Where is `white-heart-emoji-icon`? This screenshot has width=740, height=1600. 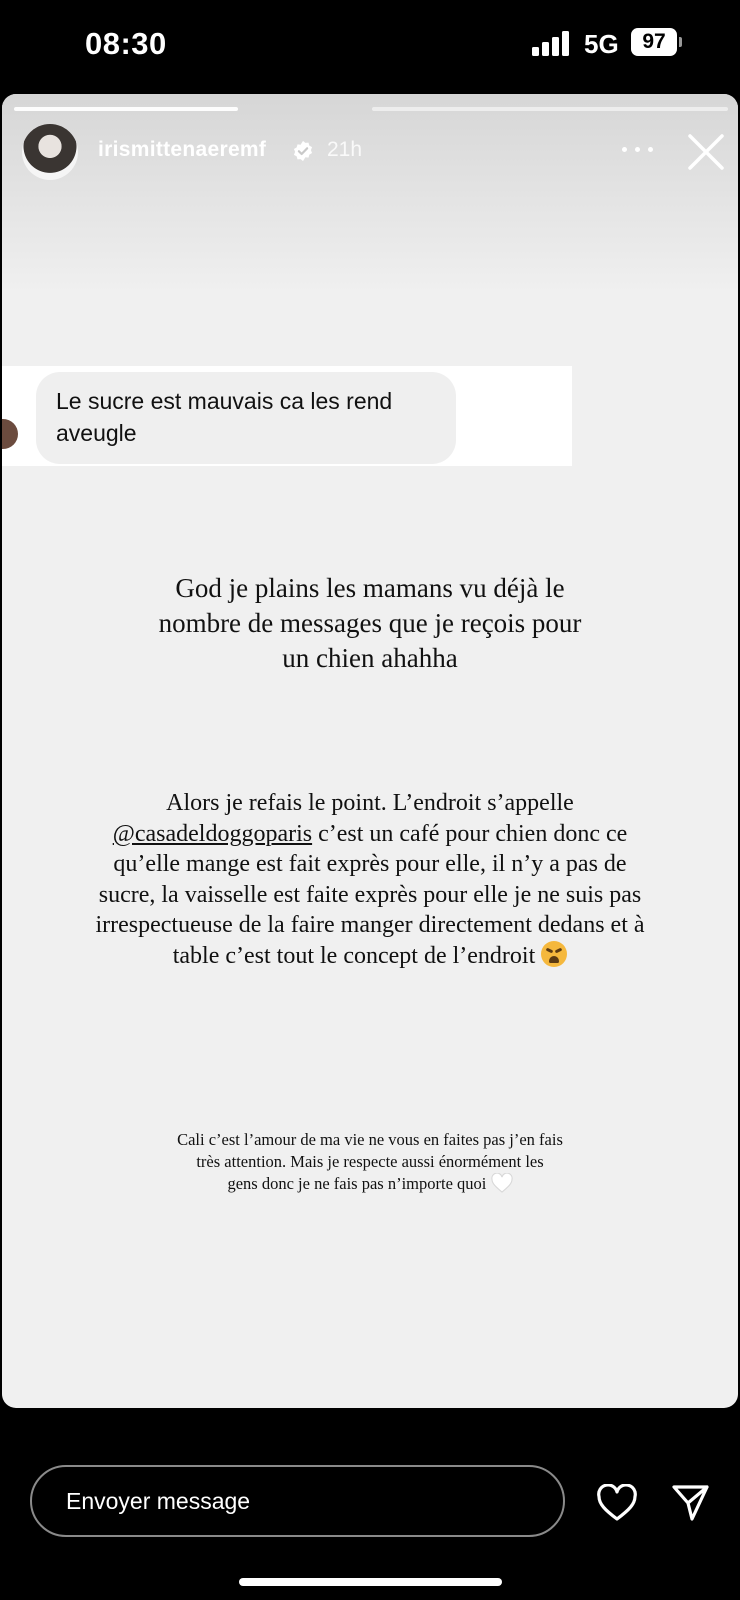
white-heart-emoji-icon is located at coordinates (501, 1183).